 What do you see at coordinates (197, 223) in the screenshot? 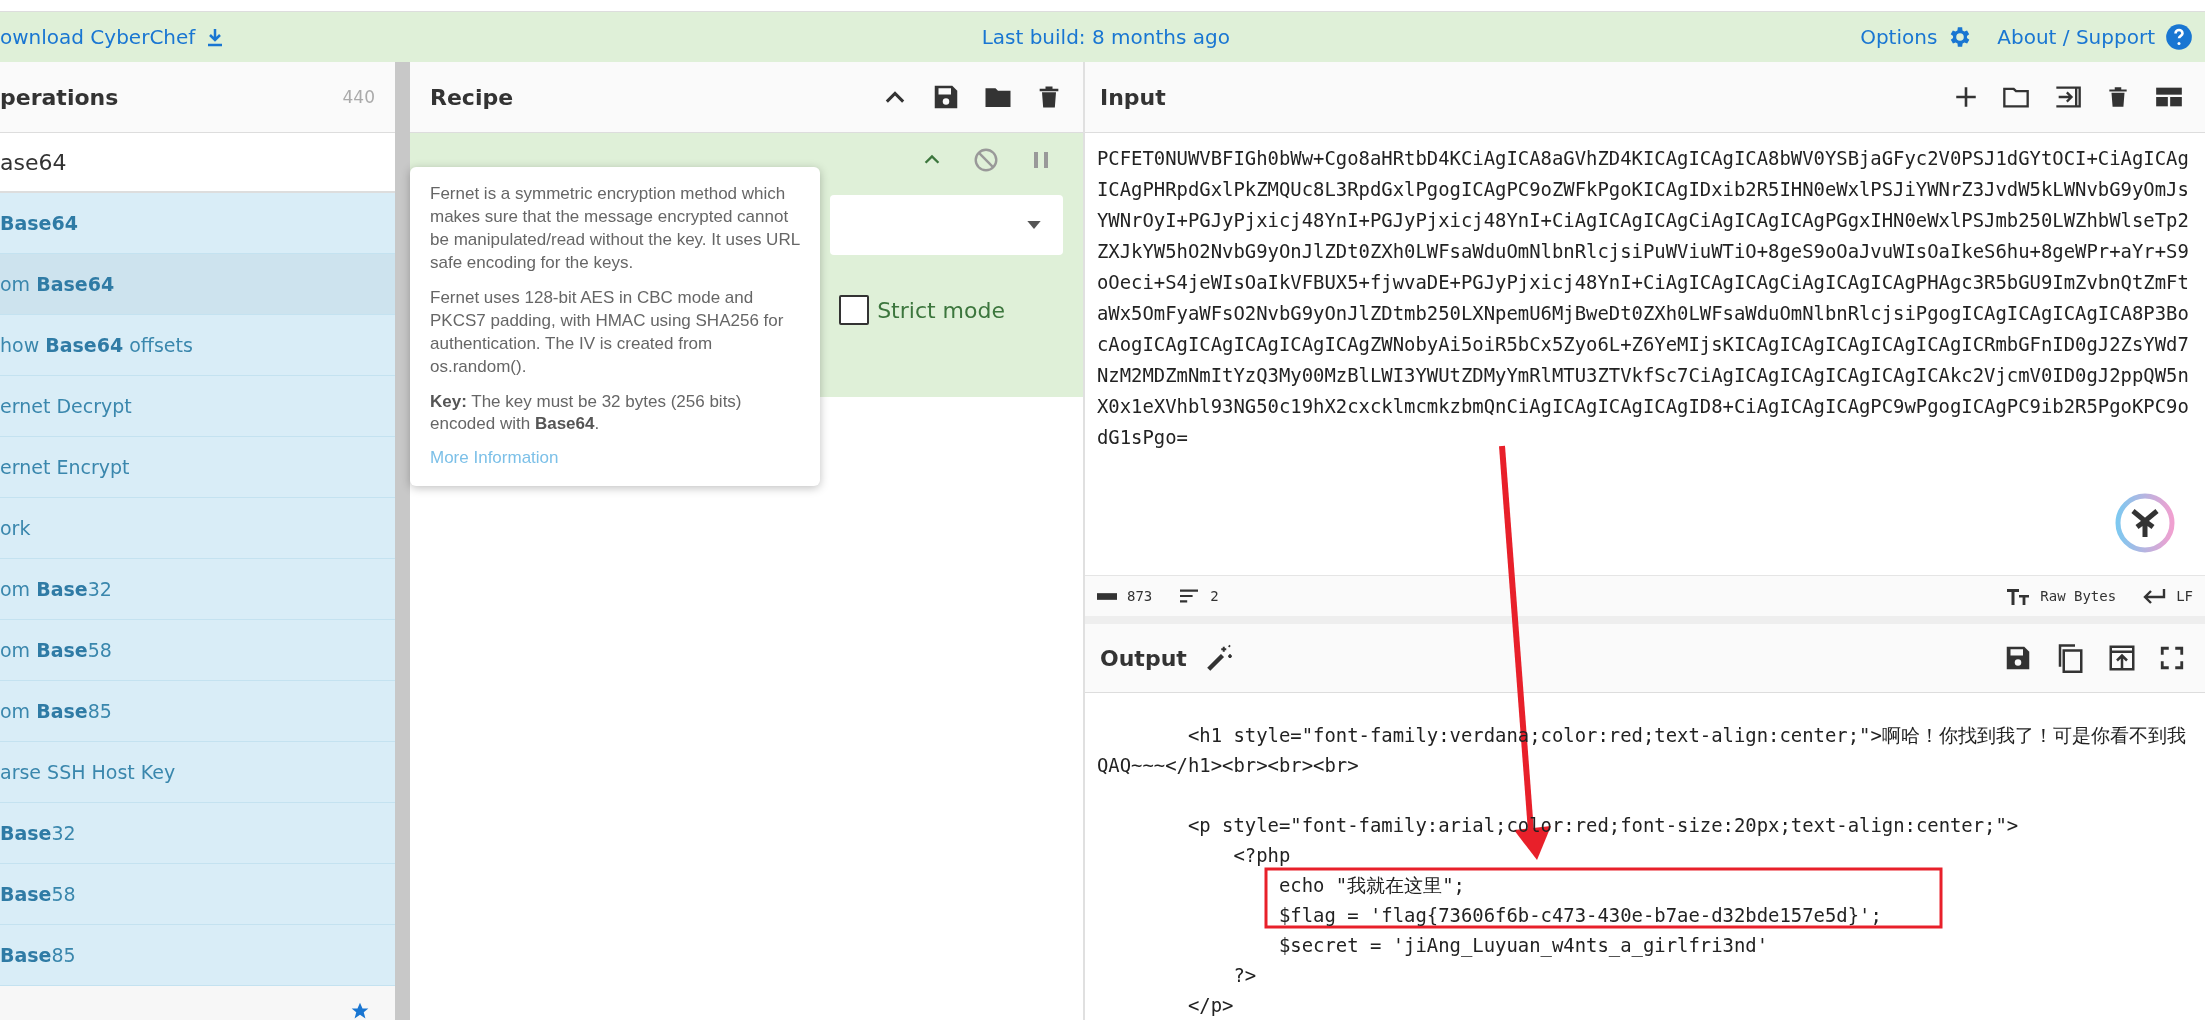
I see `operation-item: Base64` at bounding box center [197, 223].